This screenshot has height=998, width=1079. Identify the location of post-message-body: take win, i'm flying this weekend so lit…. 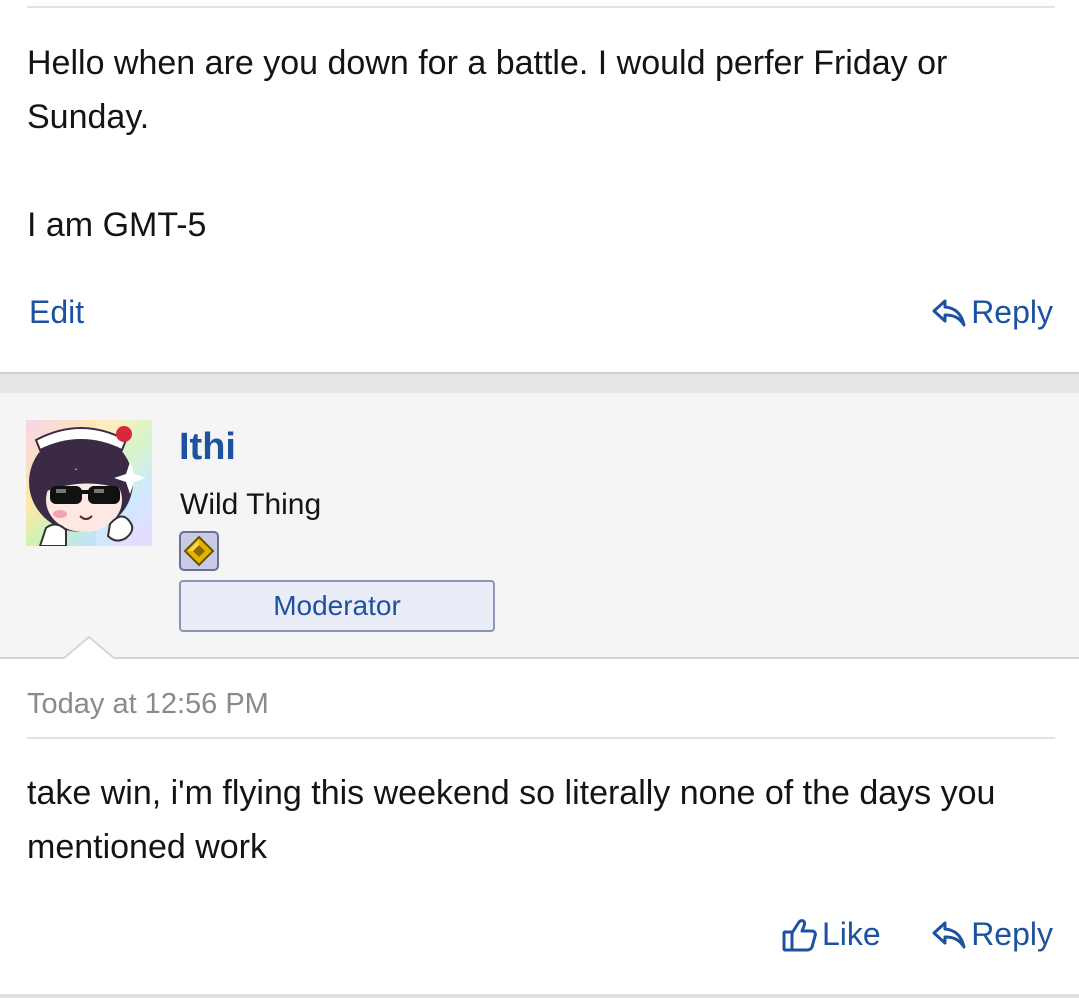
(542, 820).